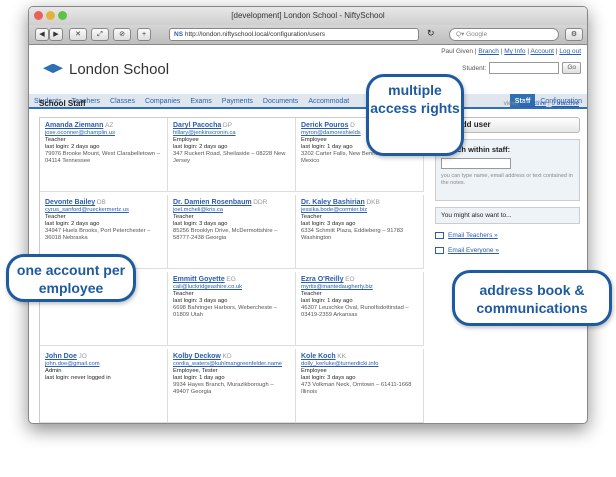 The width and height of the screenshot is (616, 477). Describe the element at coordinates (74, 125) in the screenshot. I see `staff-name-link: Amanda Ziemann` at that location.